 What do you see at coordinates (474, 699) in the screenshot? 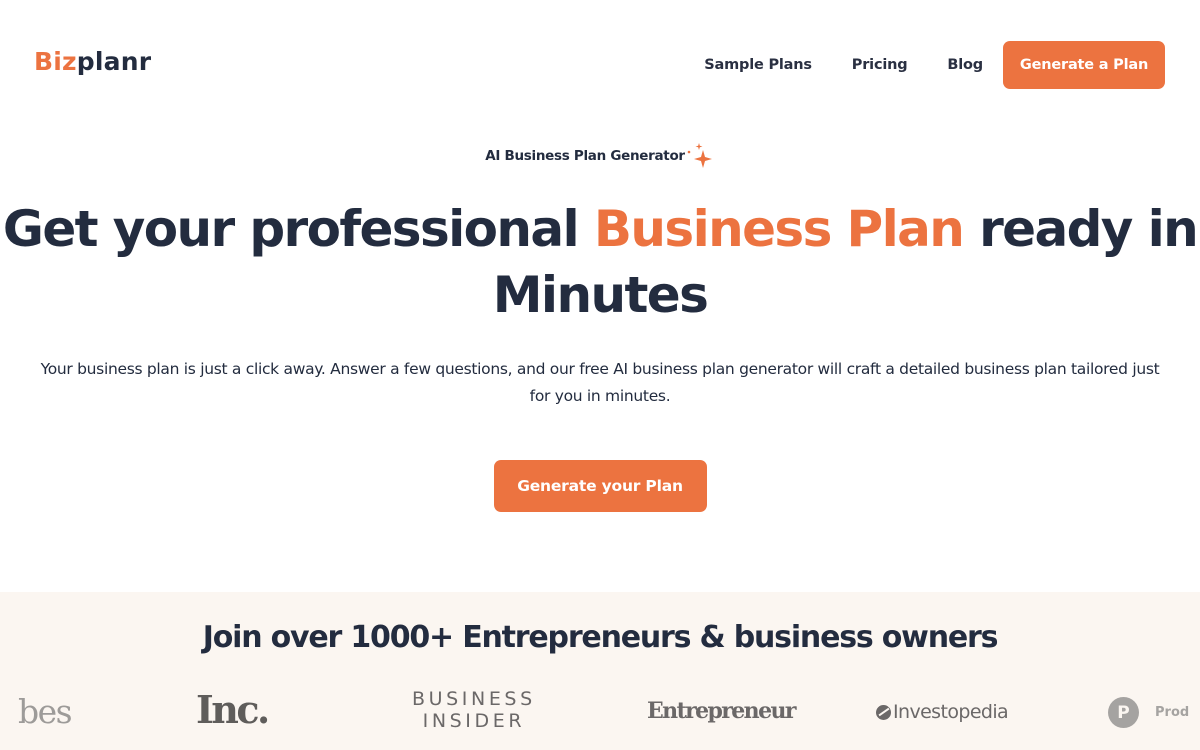
I see `business-insider-line1: BUSINESS` at bounding box center [474, 699].